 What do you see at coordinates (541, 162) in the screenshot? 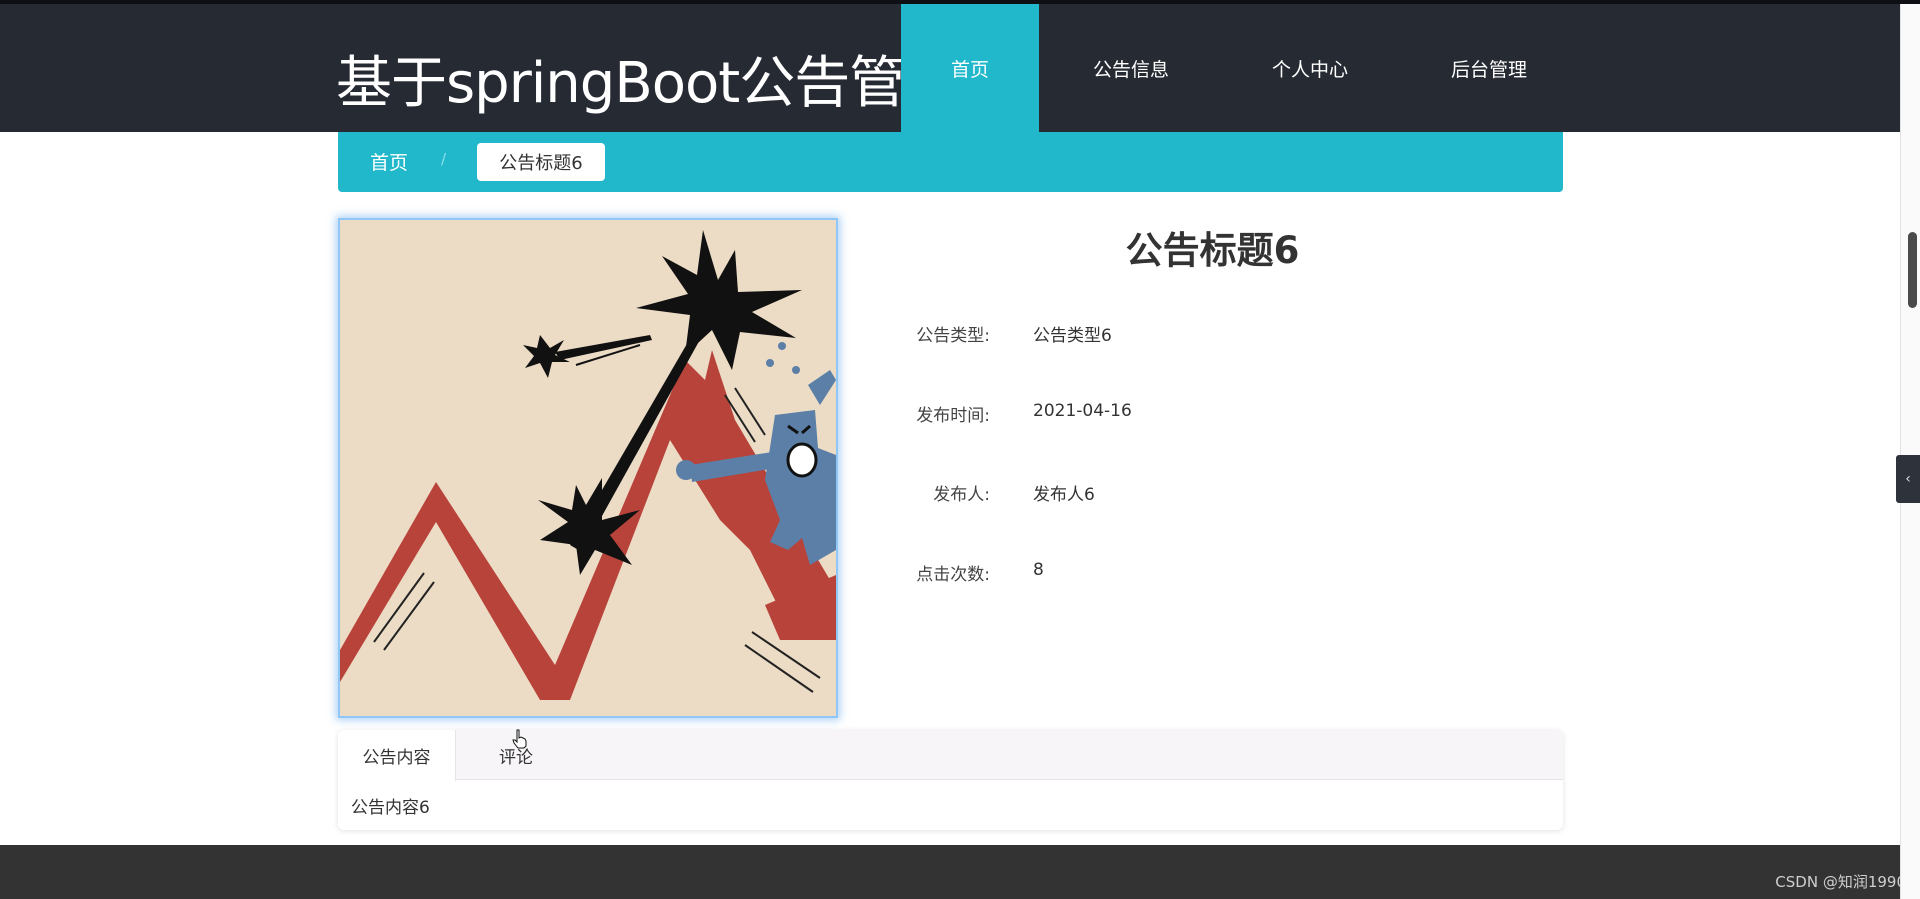
I see `breadcrumb-current: 公告标题6` at bounding box center [541, 162].